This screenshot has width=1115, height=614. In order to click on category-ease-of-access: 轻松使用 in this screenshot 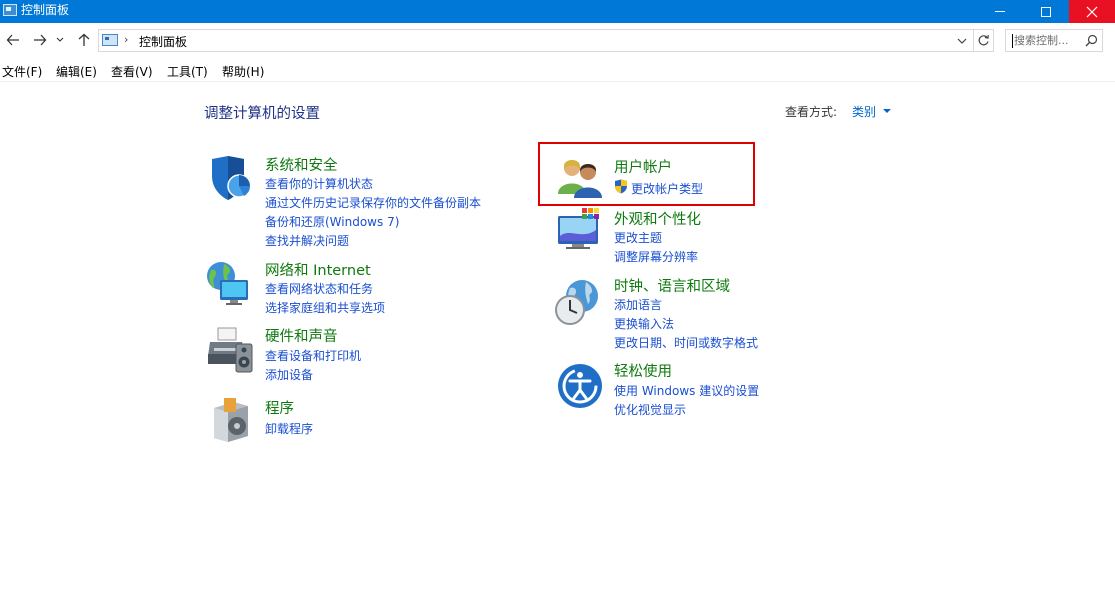, I will do `click(643, 370)`.